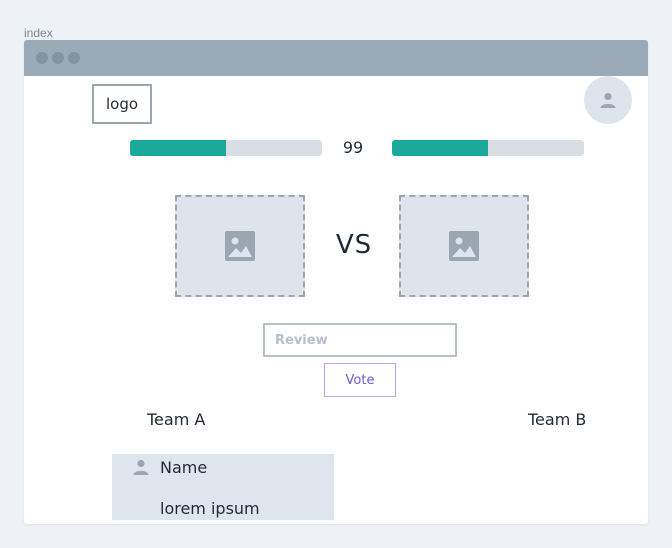 This screenshot has height=548, width=672. I want to click on team-a-progress, so click(226, 148).